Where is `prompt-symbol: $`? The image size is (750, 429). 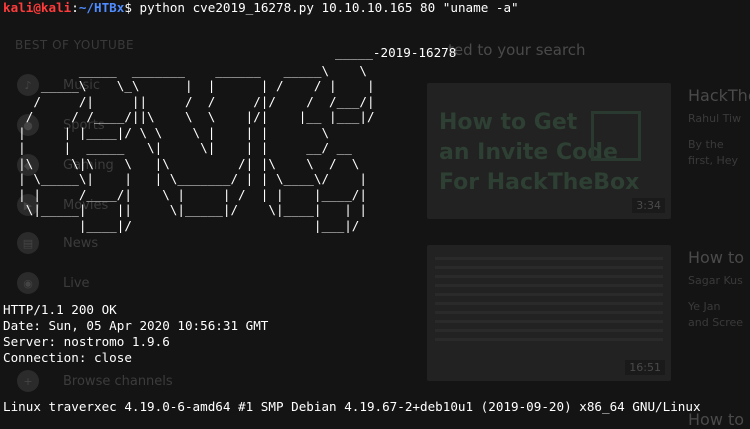
prompt-symbol: $ is located at coordinates (128, 7).